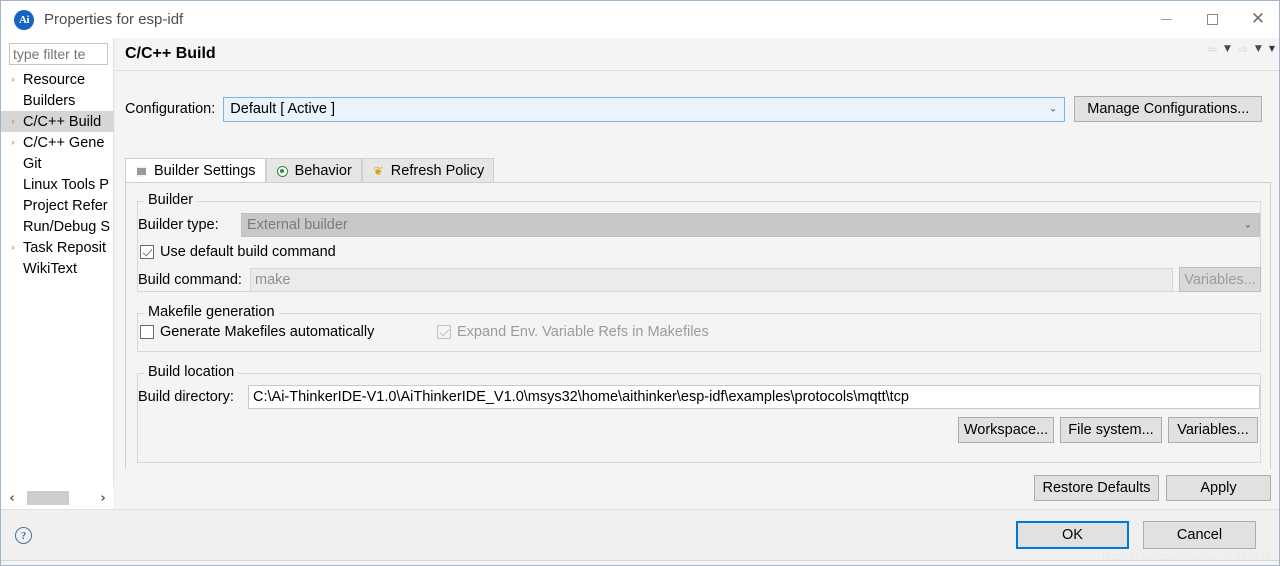 The width and height of the screenshot is (1280, 566). I want to click on tree-item-cpp-build: › C/C++ Build, so click(57, 121).